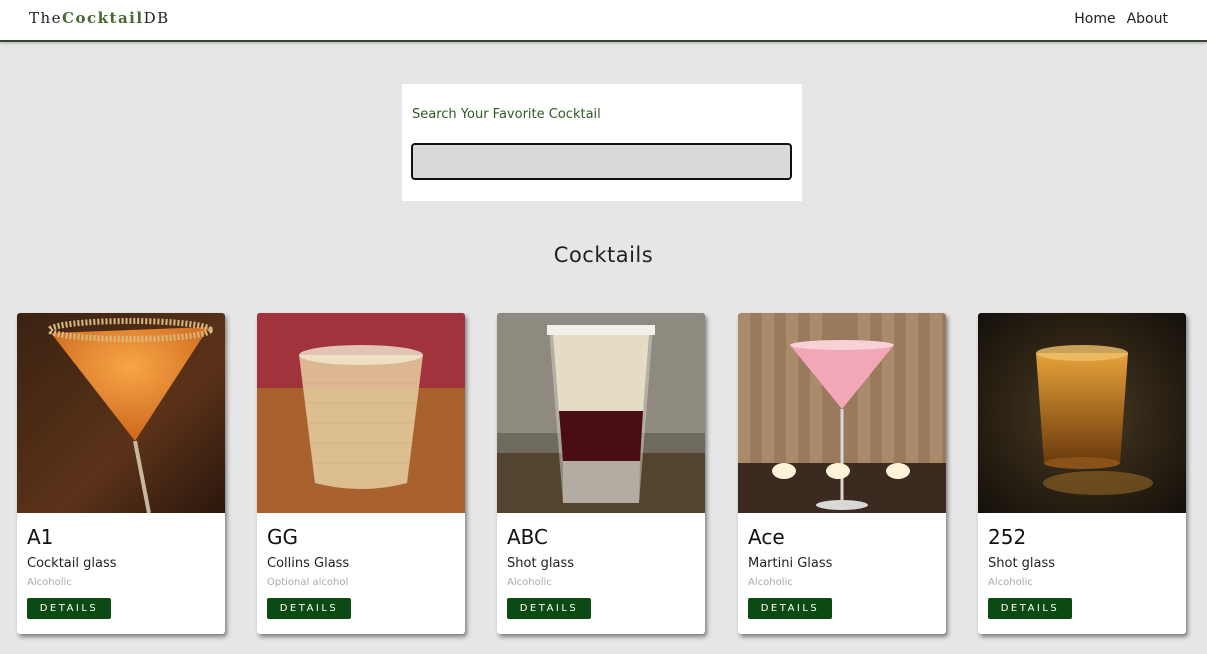  Describe the element at coordinates (103, 18) in the screenshot. I see `logo-brand: Cocktail` at that location.